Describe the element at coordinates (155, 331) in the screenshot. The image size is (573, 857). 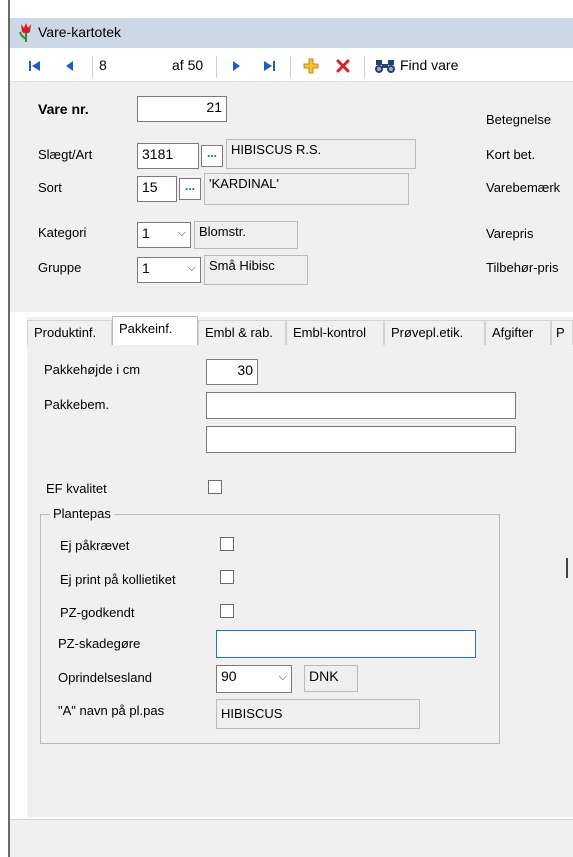
I see `tab-pakkeinf: Pakkeinf.` at that location.